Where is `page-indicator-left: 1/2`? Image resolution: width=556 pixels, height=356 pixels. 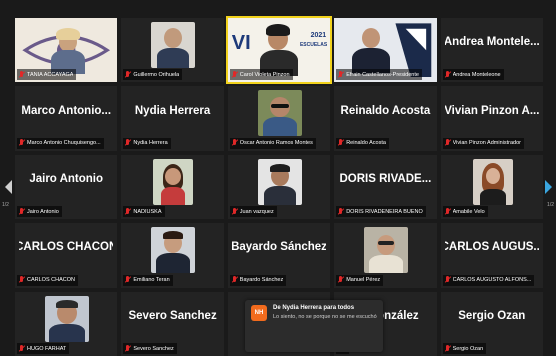
page-indicator-left: 1/2 is located at coordinates (5, 205).